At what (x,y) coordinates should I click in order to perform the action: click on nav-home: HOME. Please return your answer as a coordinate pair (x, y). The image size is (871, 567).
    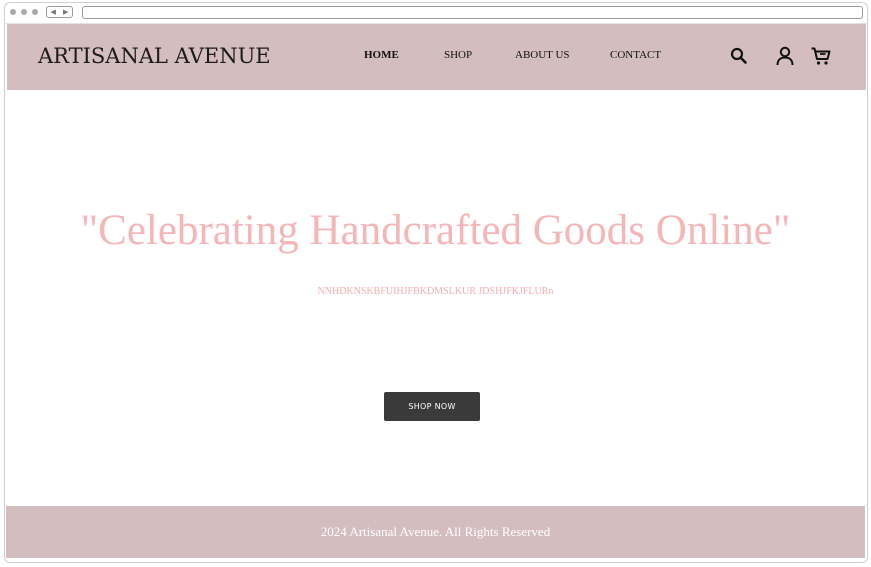
    Looking at the image, I should click on (381, 55).